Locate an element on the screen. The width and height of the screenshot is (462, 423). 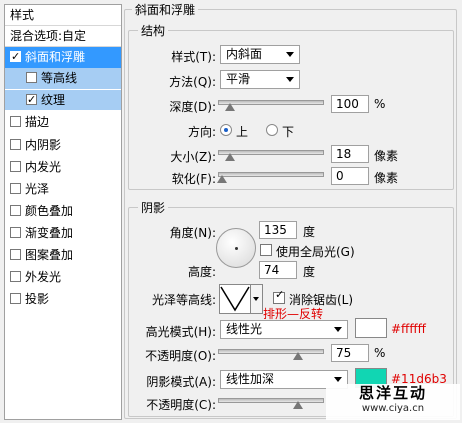
soften-slider is located at coordinates (270, 177).